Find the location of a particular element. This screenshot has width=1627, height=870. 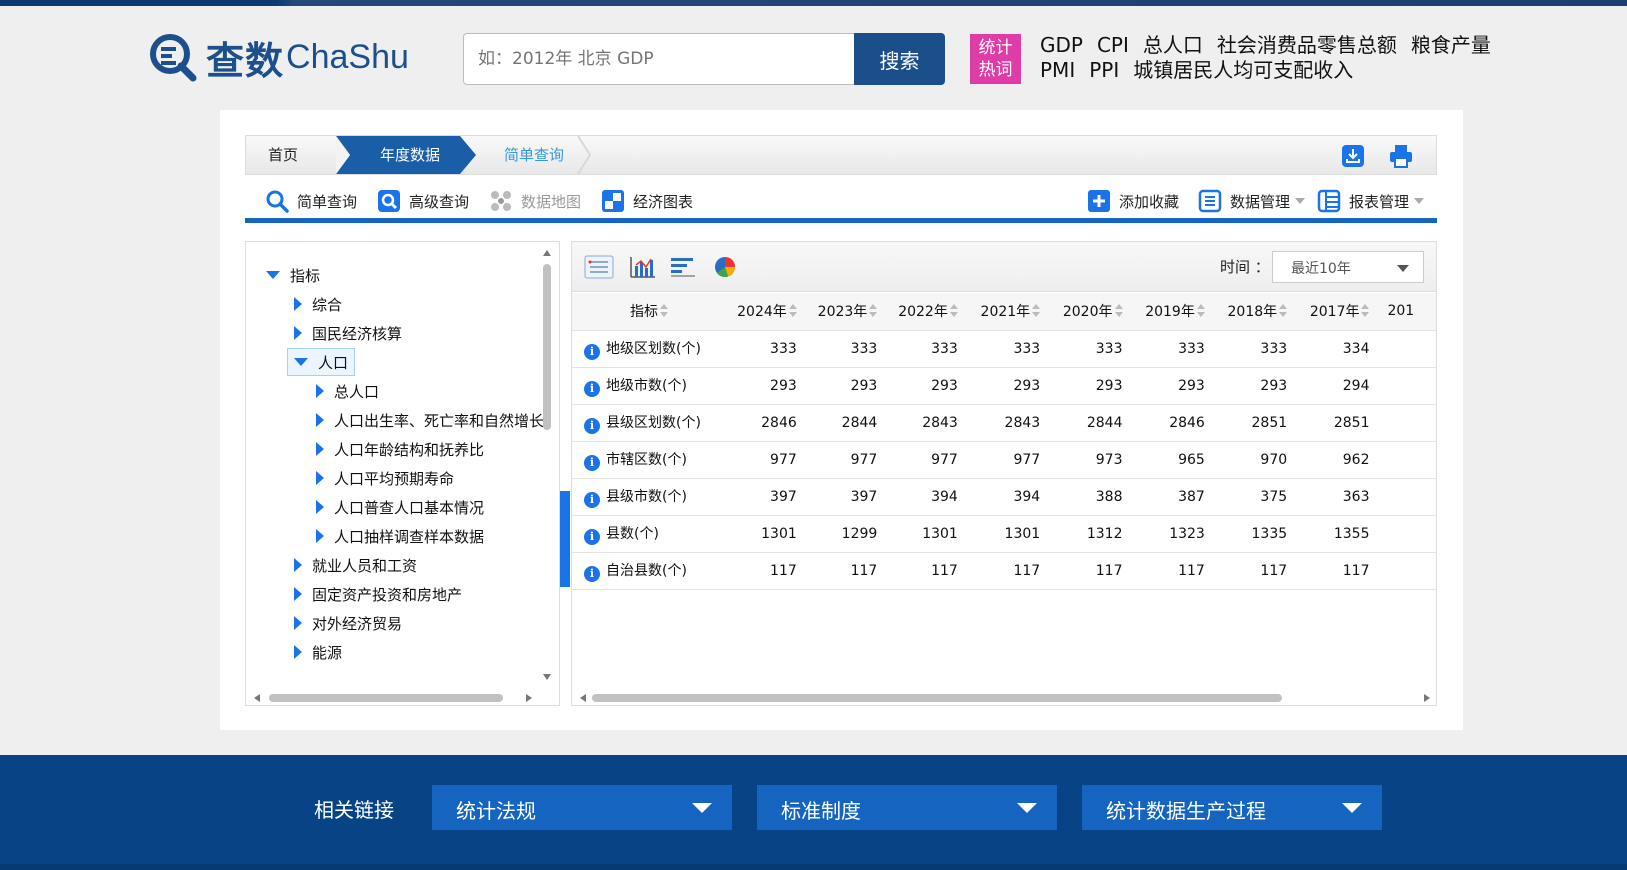

indicator-cell: i 县级市数(个) is located at coordinates (649, 497).